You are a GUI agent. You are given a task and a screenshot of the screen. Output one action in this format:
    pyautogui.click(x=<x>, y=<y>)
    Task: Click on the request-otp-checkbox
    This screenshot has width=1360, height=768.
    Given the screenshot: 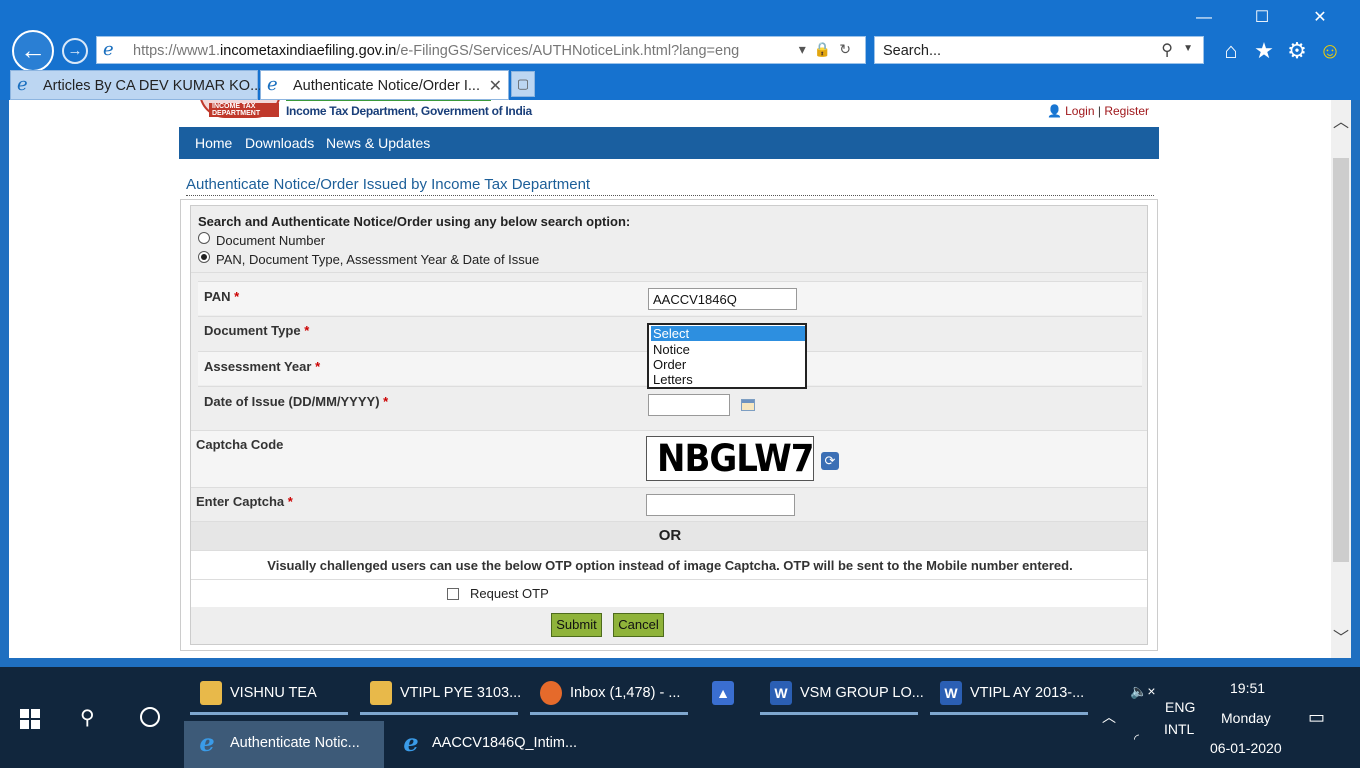 What is the action you would take?
    pyautogui.click(x=453, y=594)
    